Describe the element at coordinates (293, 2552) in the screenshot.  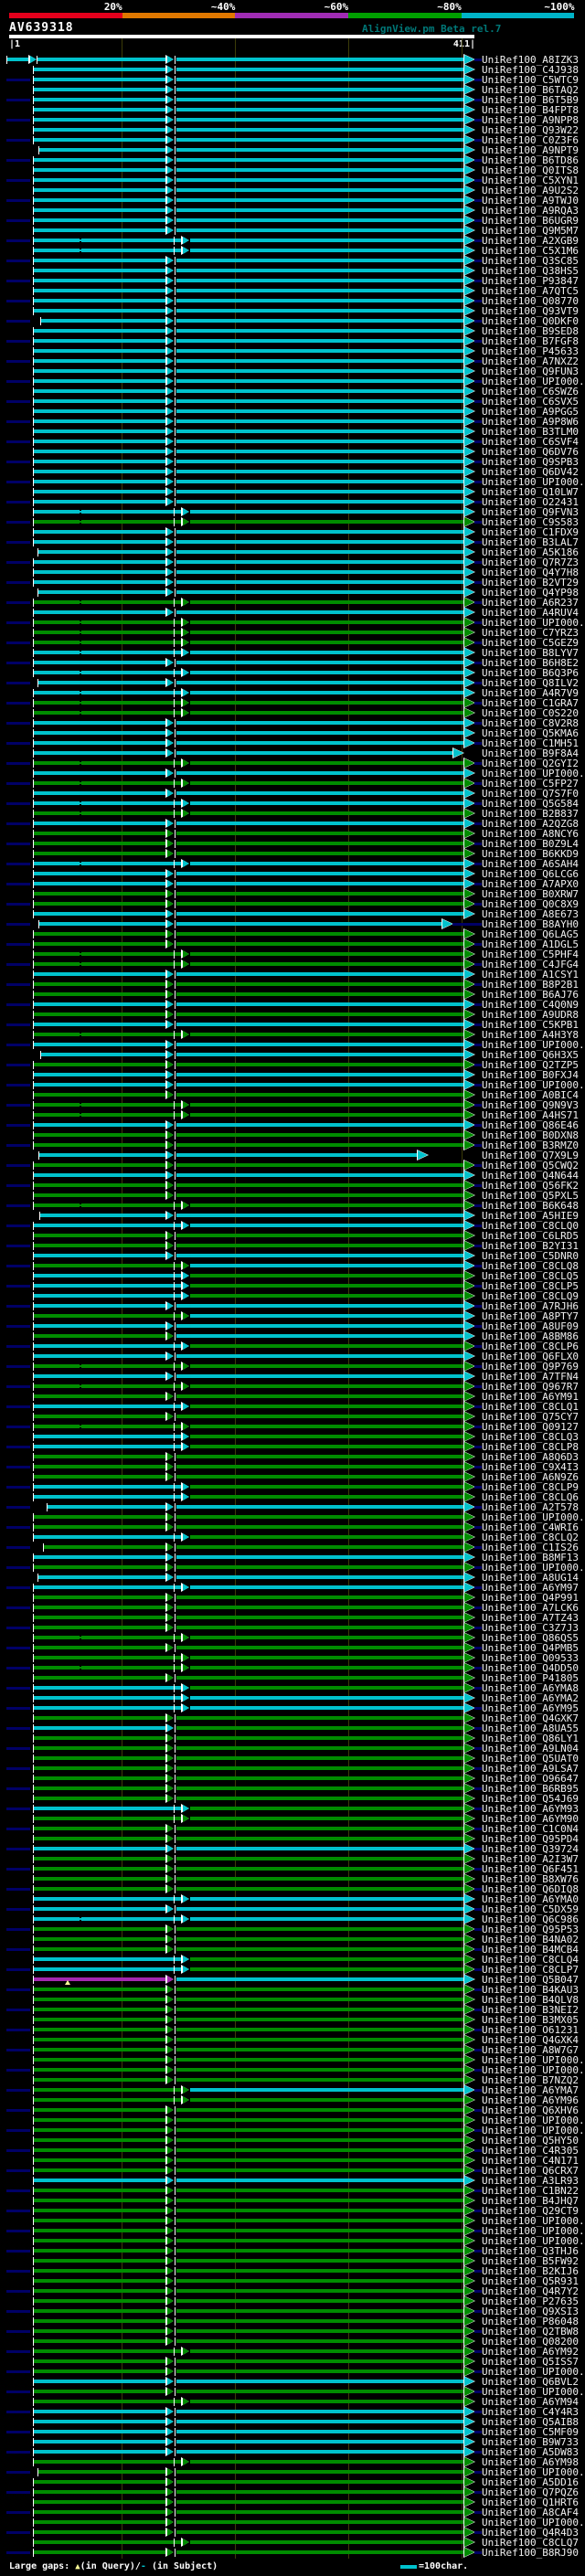
I see `hit-row: UniRef100_B8RJ90` at that location.